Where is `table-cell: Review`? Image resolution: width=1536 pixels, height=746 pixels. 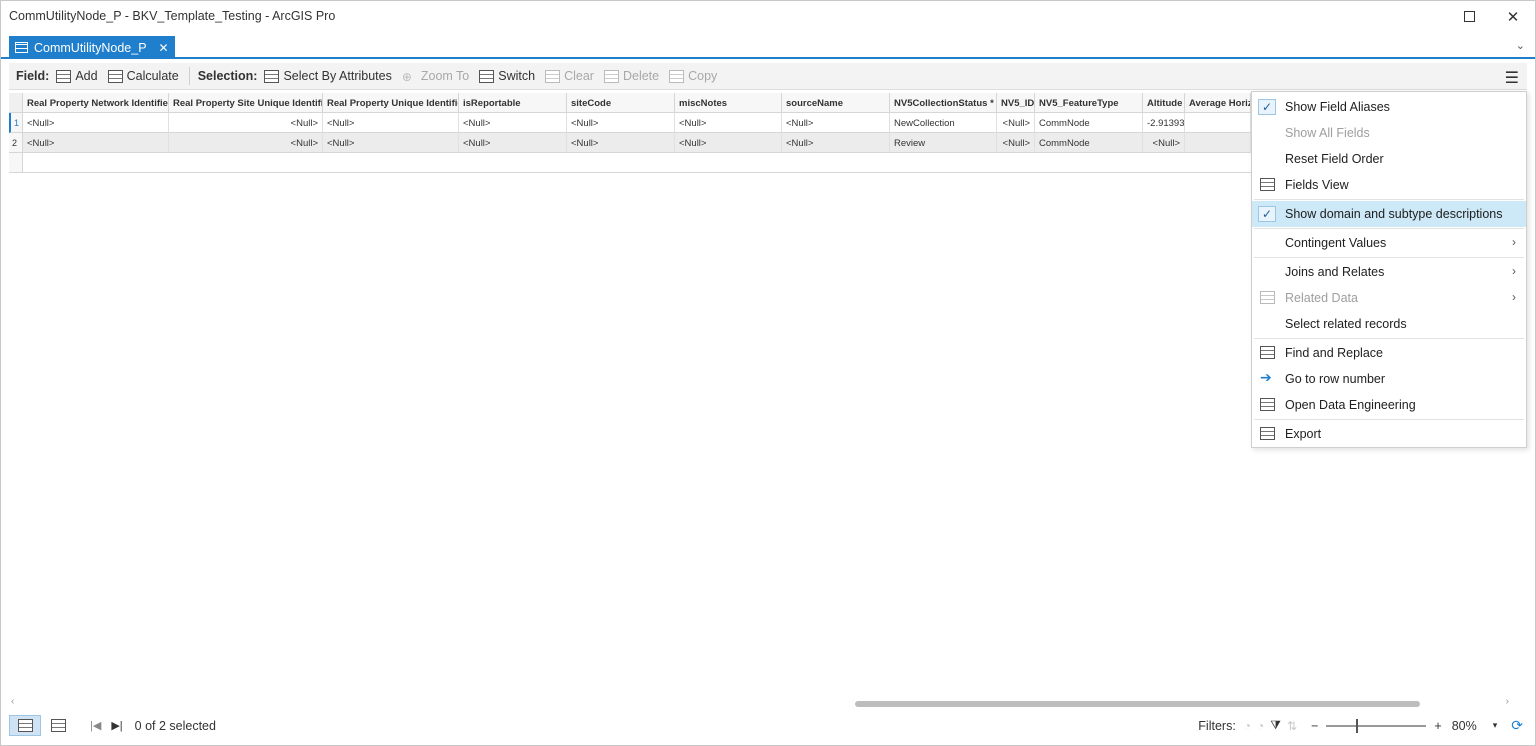 table-cell: Review is located at coordinates (943, 143).